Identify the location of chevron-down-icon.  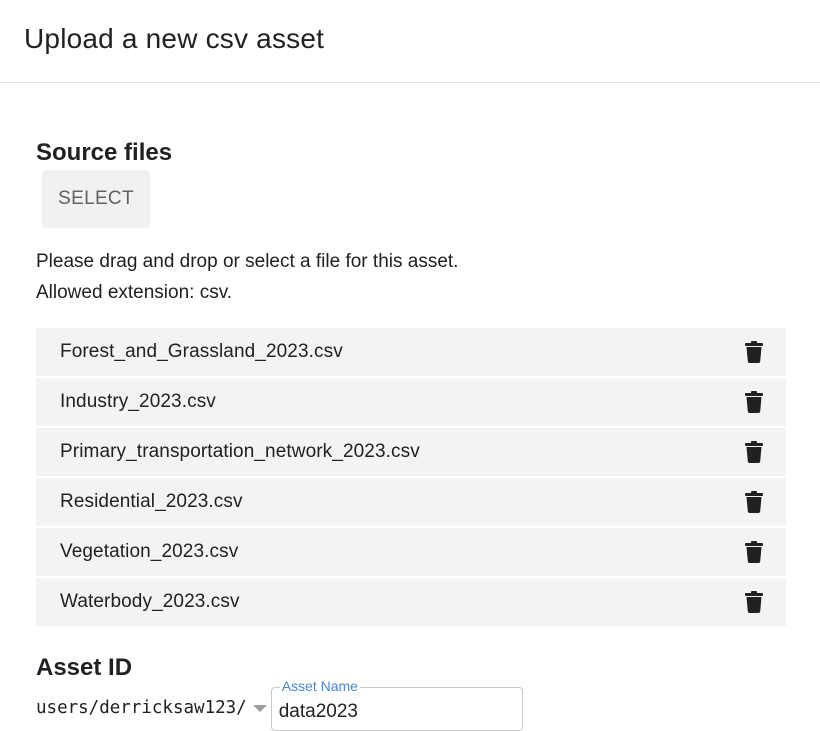
(259, 708).